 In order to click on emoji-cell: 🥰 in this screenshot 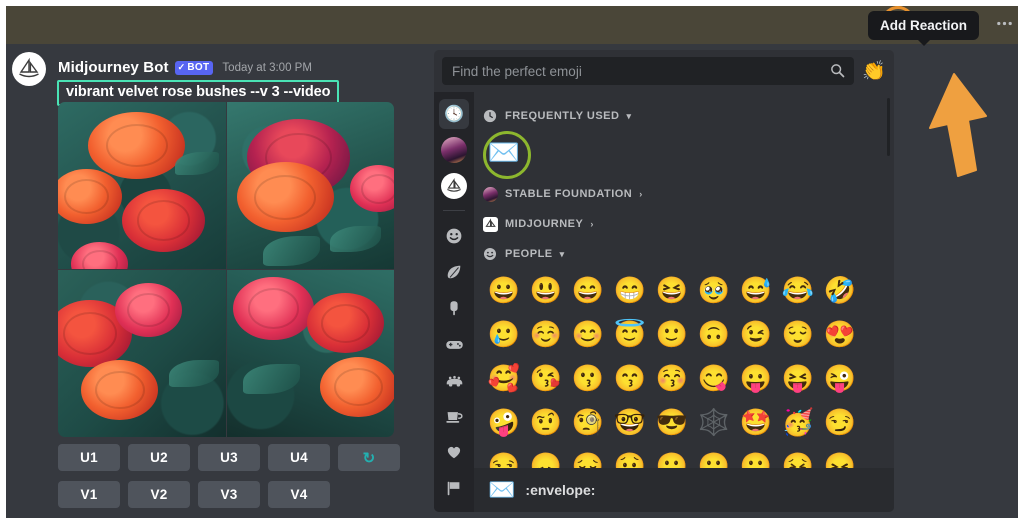, I will do `click(504, 378)`.